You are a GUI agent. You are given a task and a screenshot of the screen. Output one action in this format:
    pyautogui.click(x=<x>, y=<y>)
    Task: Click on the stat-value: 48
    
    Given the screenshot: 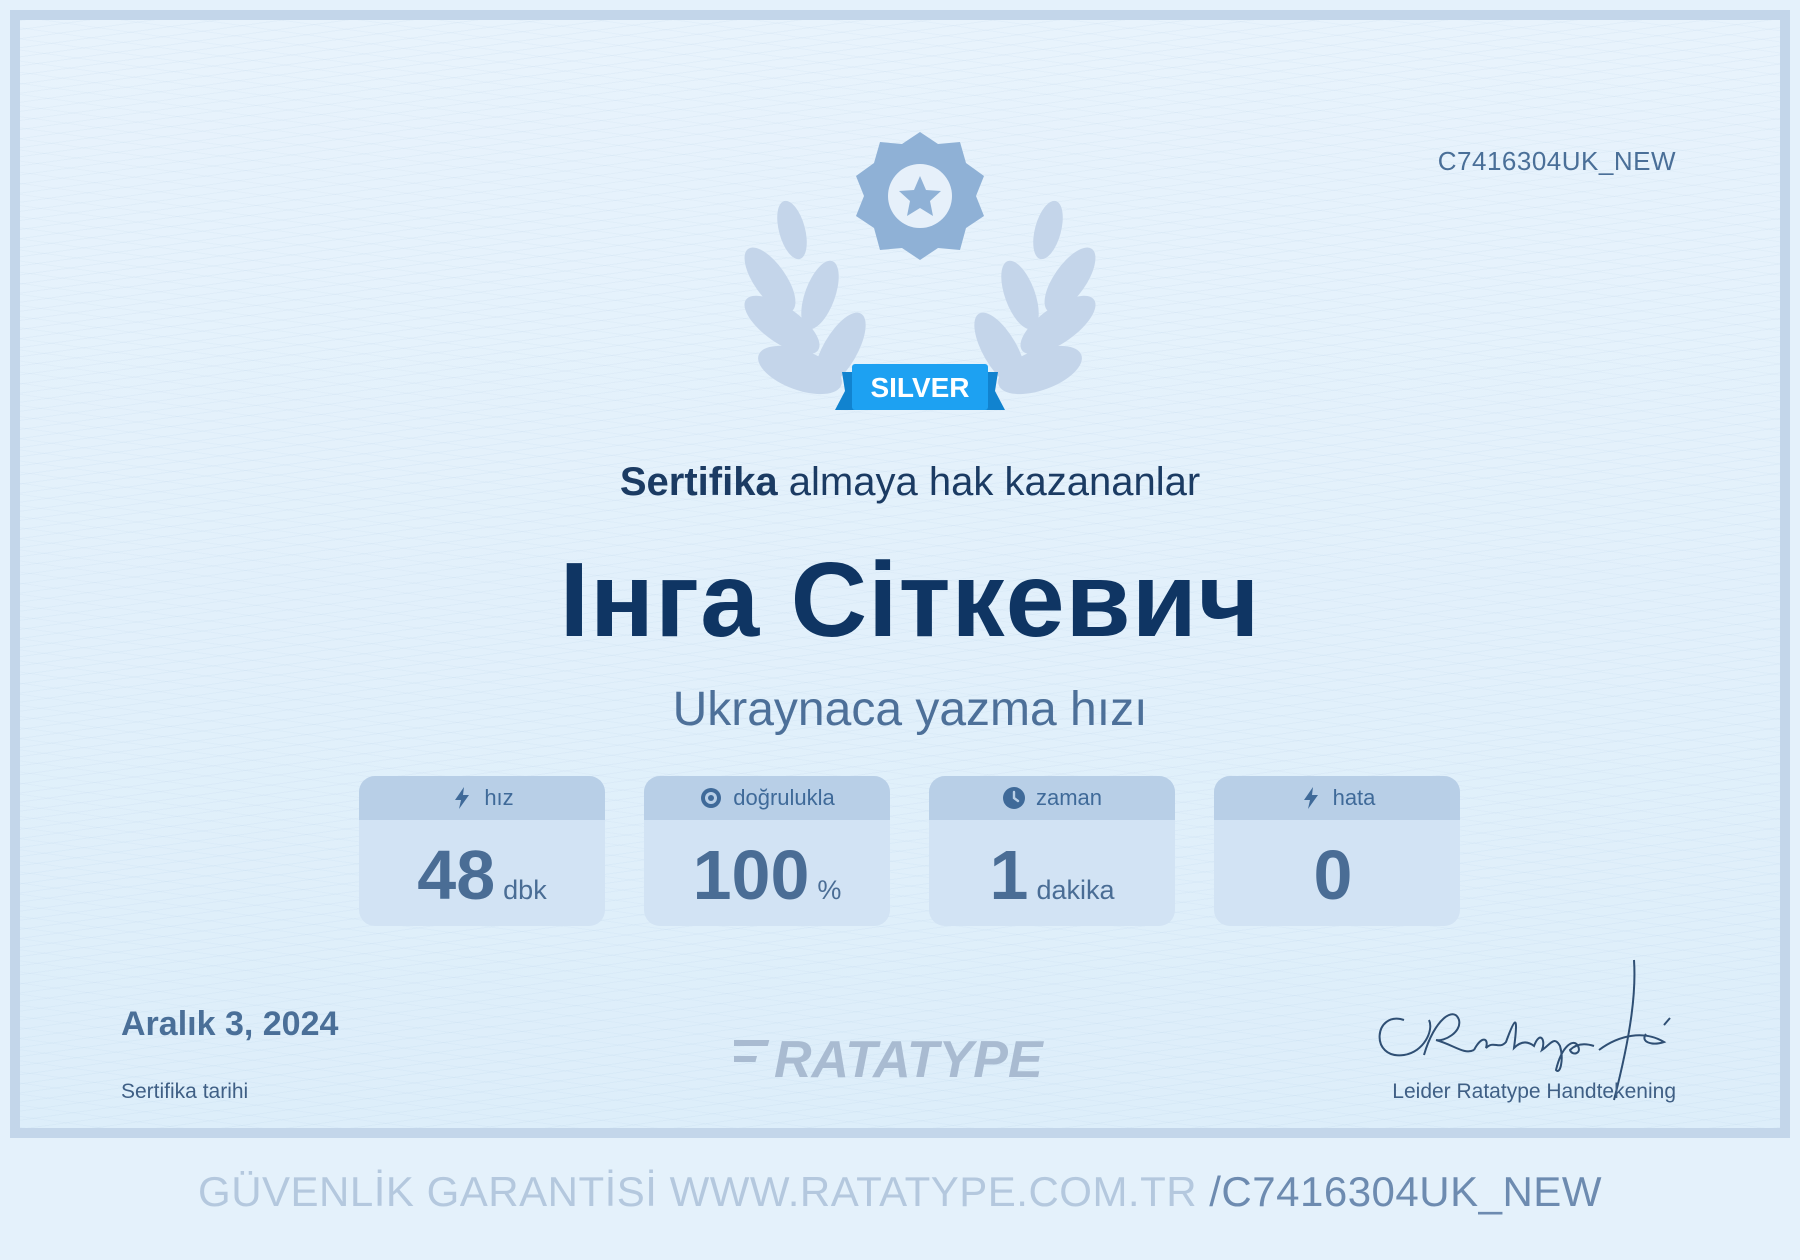 What is the action you would take?
    pyautogui.click(x=456, y=875)
    